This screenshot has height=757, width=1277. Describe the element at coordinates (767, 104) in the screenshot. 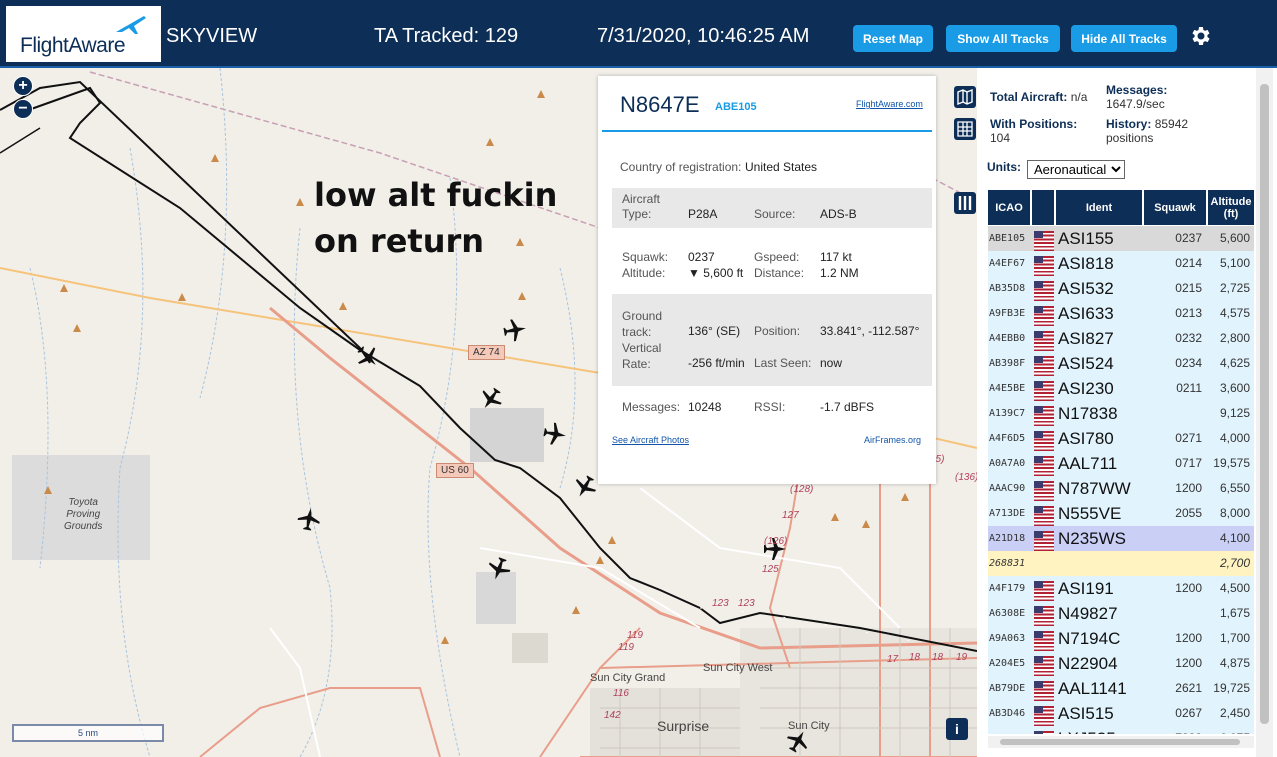

I see `popup-header: N8647E ABE105 FlightAware.com` at that location.